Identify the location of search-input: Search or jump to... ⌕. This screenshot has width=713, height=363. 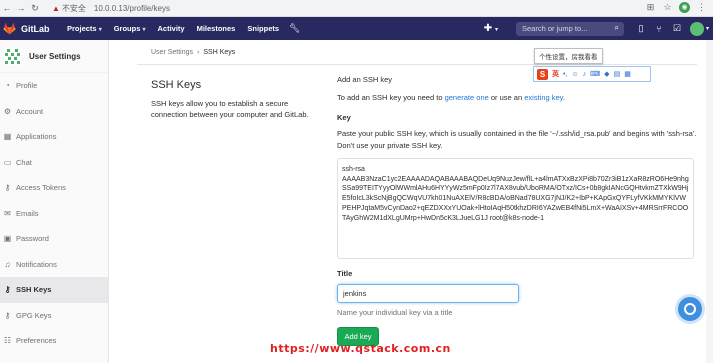
(569, 28).